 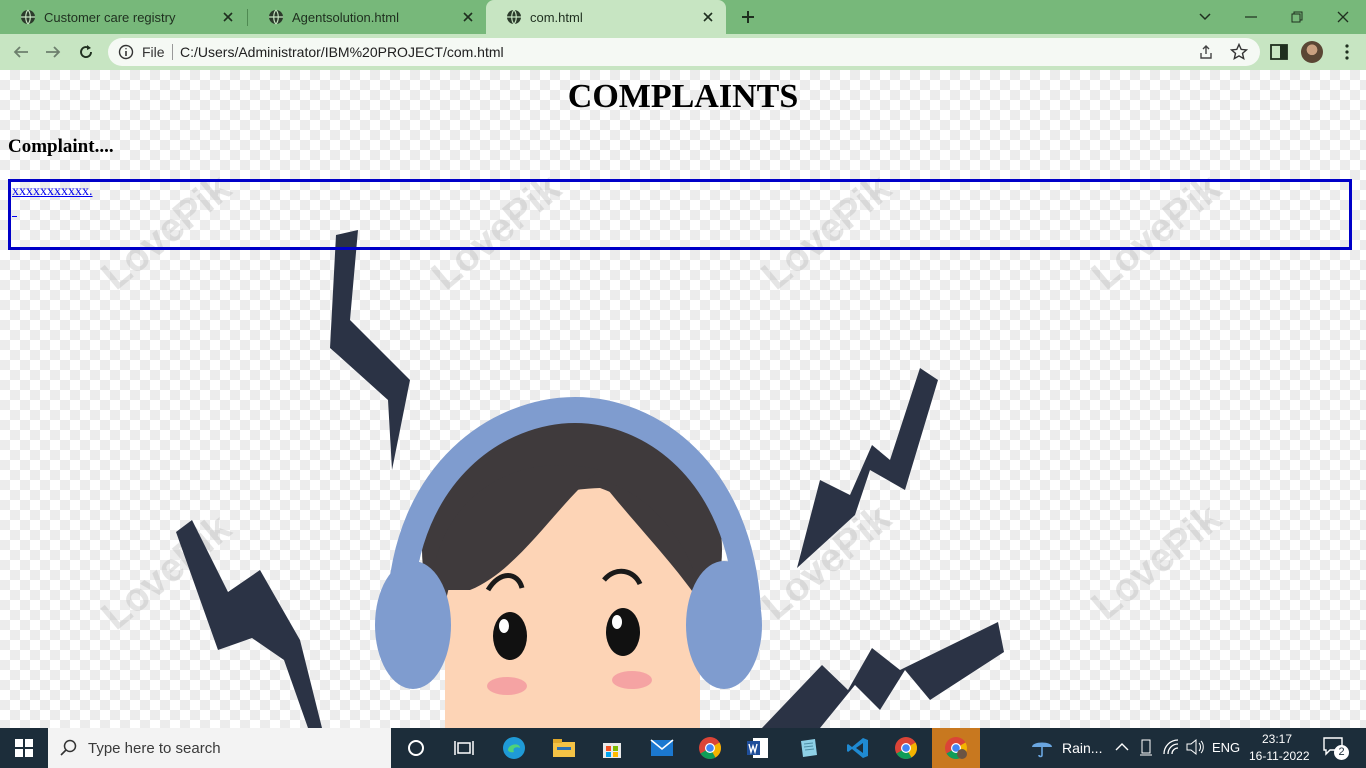 I want to click on clock-date: 16-11-2022, so click(x=1279, y=756).